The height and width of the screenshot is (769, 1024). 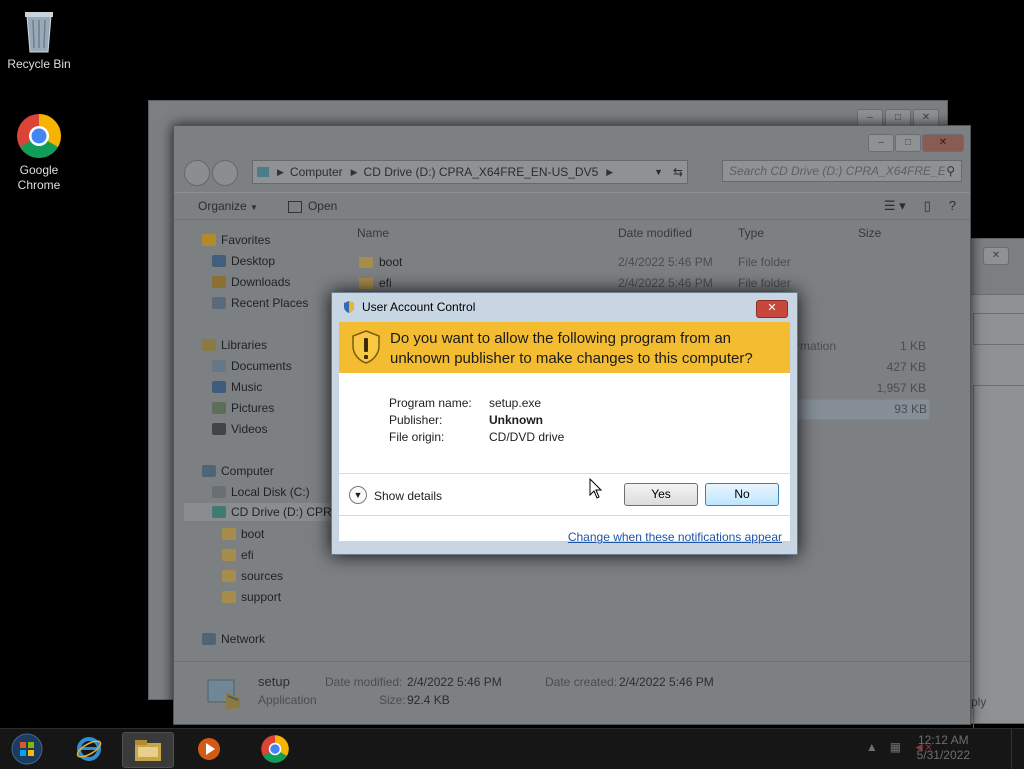 I want to click on selected-row: 93 KB, so click(x=863, y=409).